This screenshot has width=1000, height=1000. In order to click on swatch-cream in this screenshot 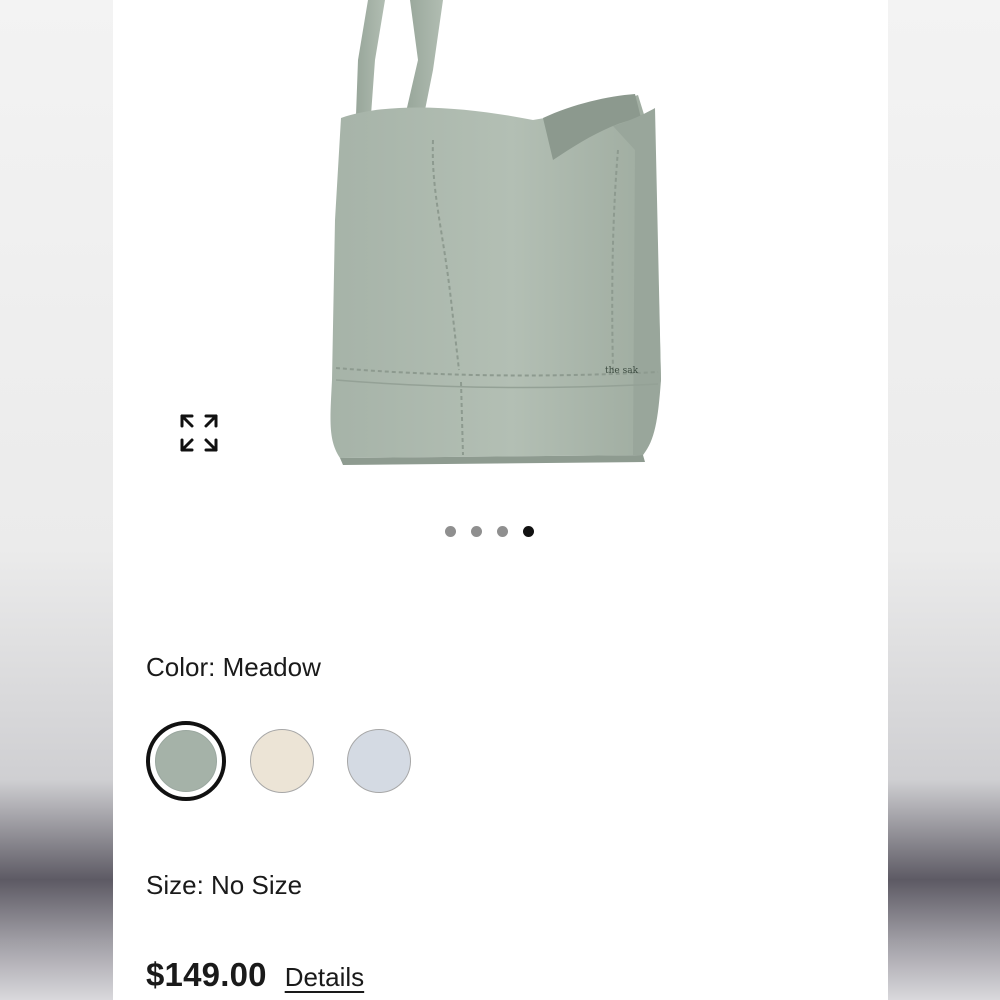, I will do `click(282, 761)`.